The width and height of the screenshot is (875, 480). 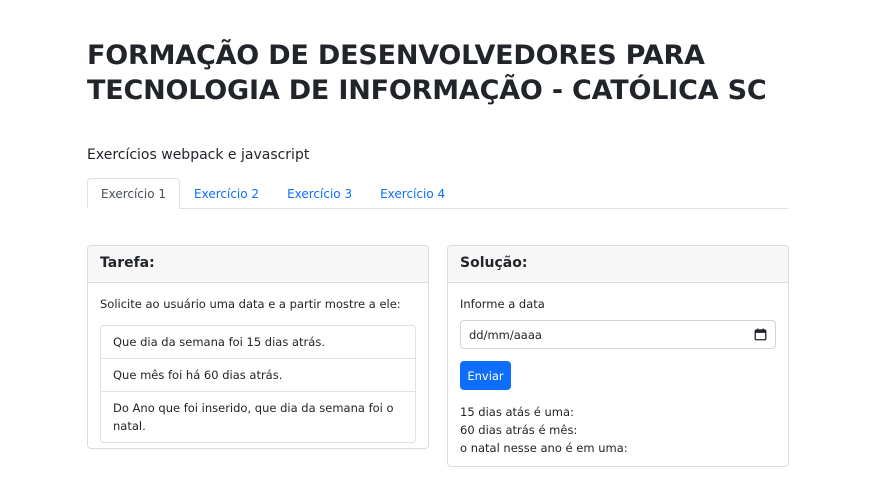 What do you see at coordinates (258, 342) in the screenshot?
I see `task-list-item: Que dia da semana foi 15 dias atrás.` at bounding box center [258, 342].